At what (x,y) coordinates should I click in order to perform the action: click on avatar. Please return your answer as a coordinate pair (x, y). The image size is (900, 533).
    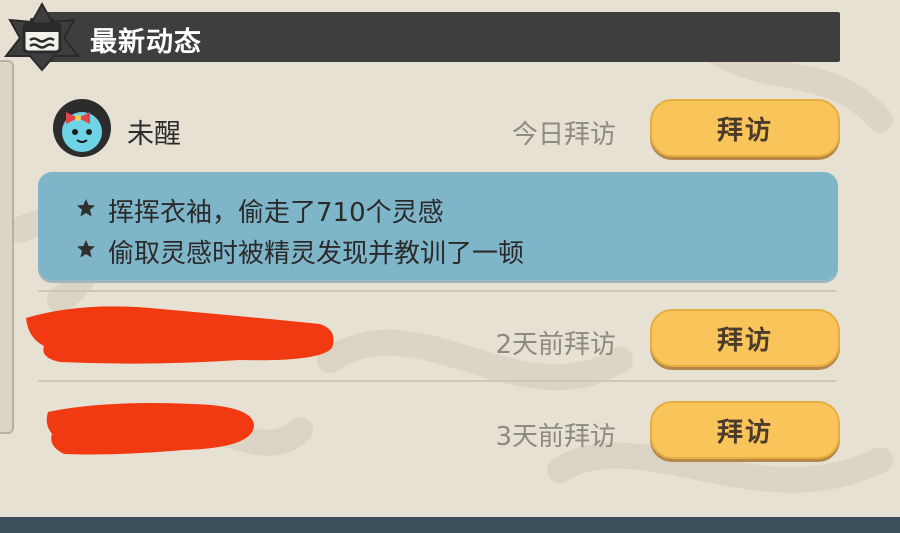
    Looking at the image, I should click on (82, 128).